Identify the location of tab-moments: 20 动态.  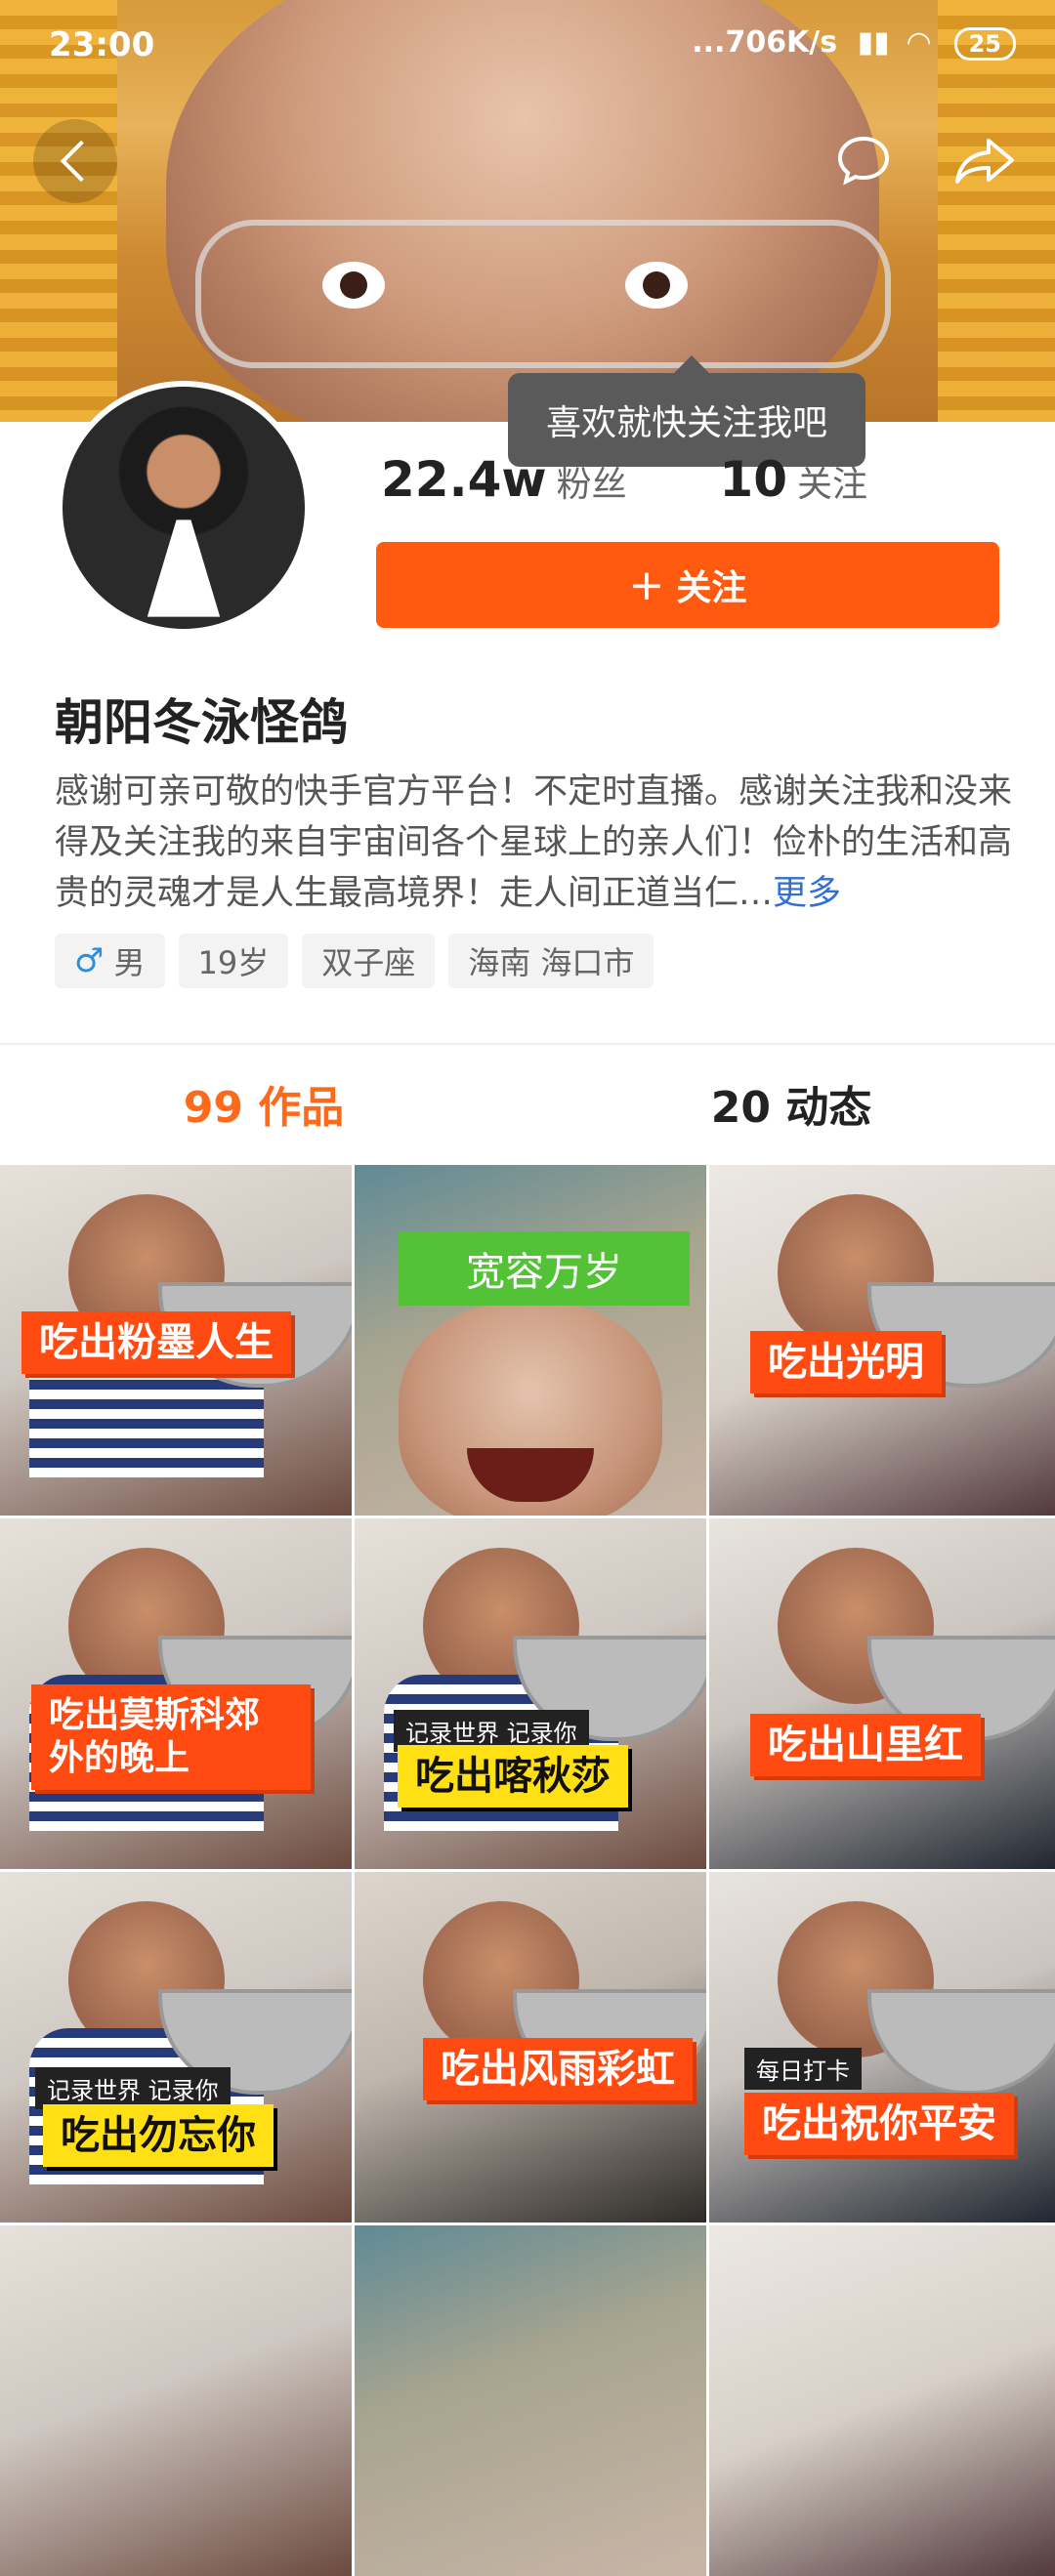
(791, 1104).